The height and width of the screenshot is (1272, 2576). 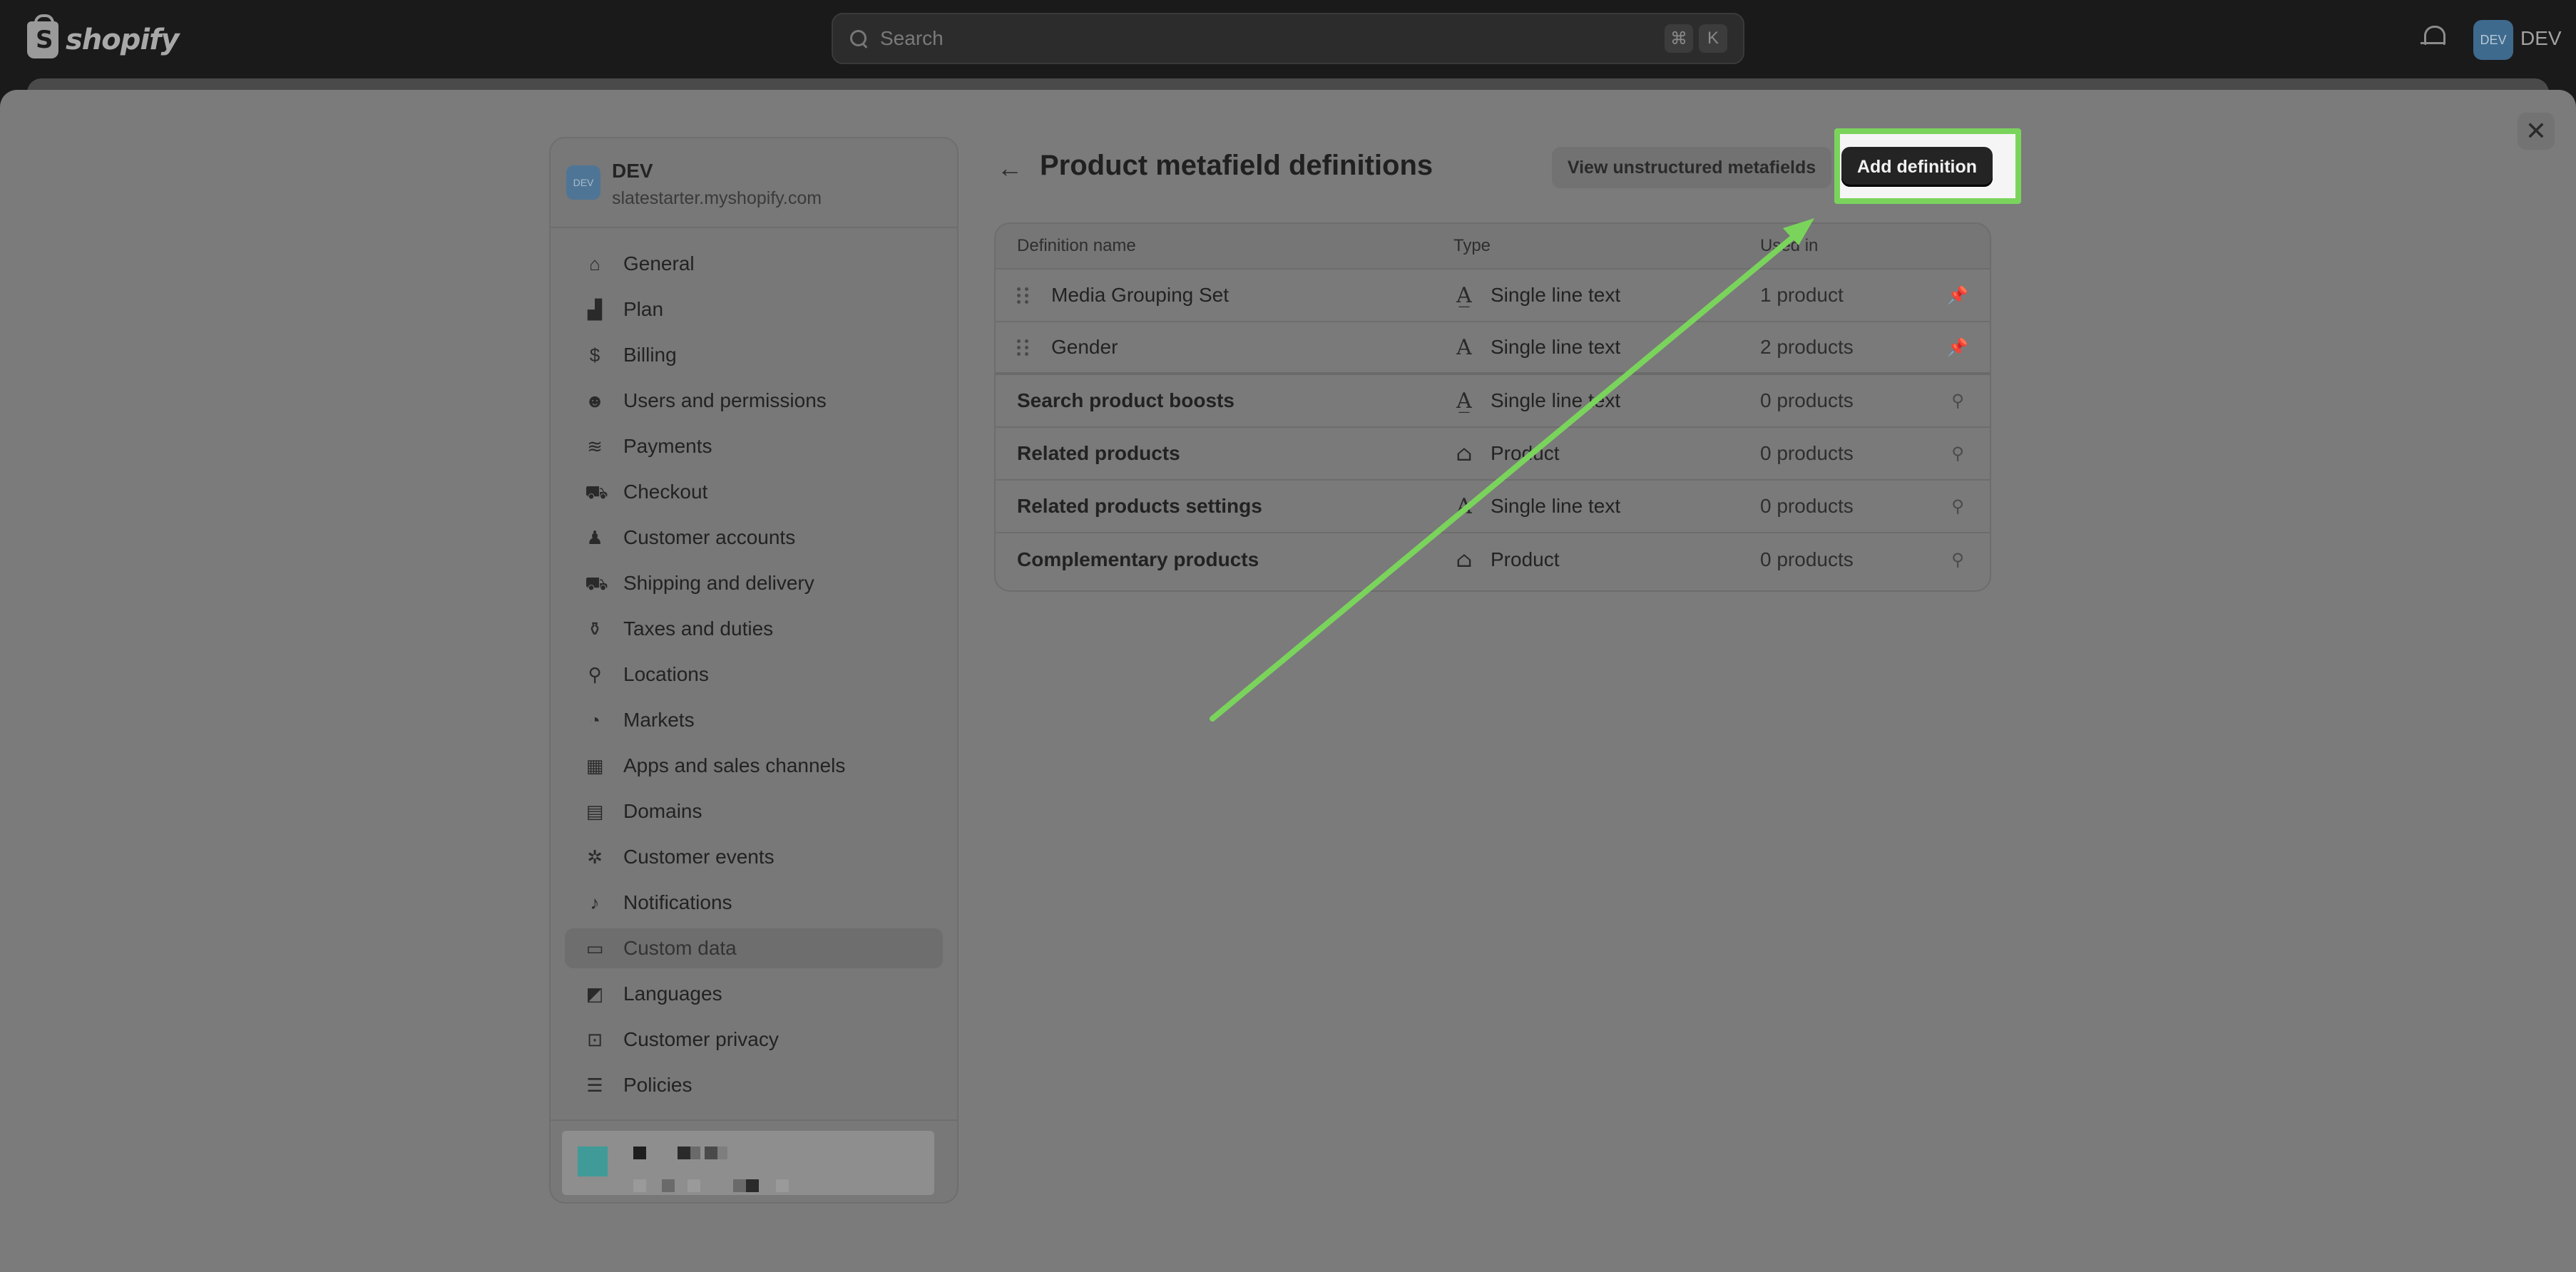 What do you see at coordinates (103, 37) in the screenshot?
I see `shopify-logo: shopify` at bounding box center [103, 37].